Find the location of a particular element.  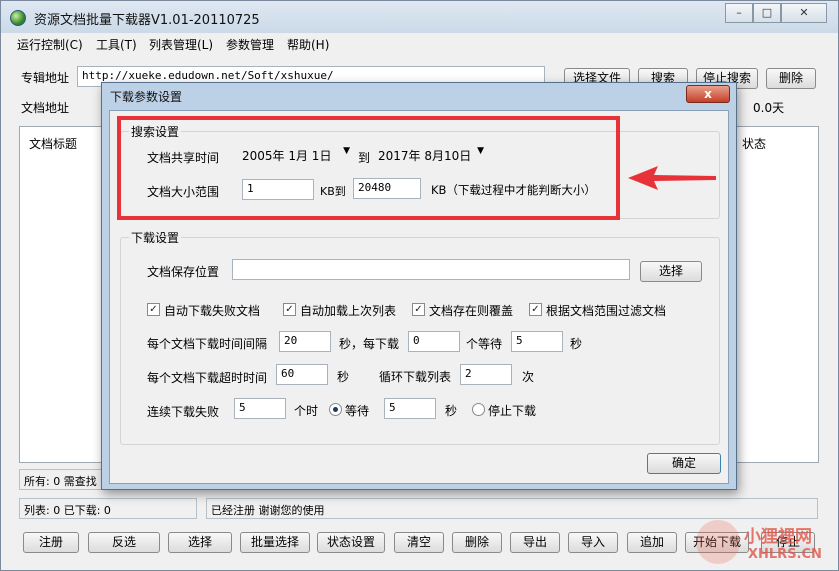

stop-download-label: 停止下载 is located at coordinates (512, 411).